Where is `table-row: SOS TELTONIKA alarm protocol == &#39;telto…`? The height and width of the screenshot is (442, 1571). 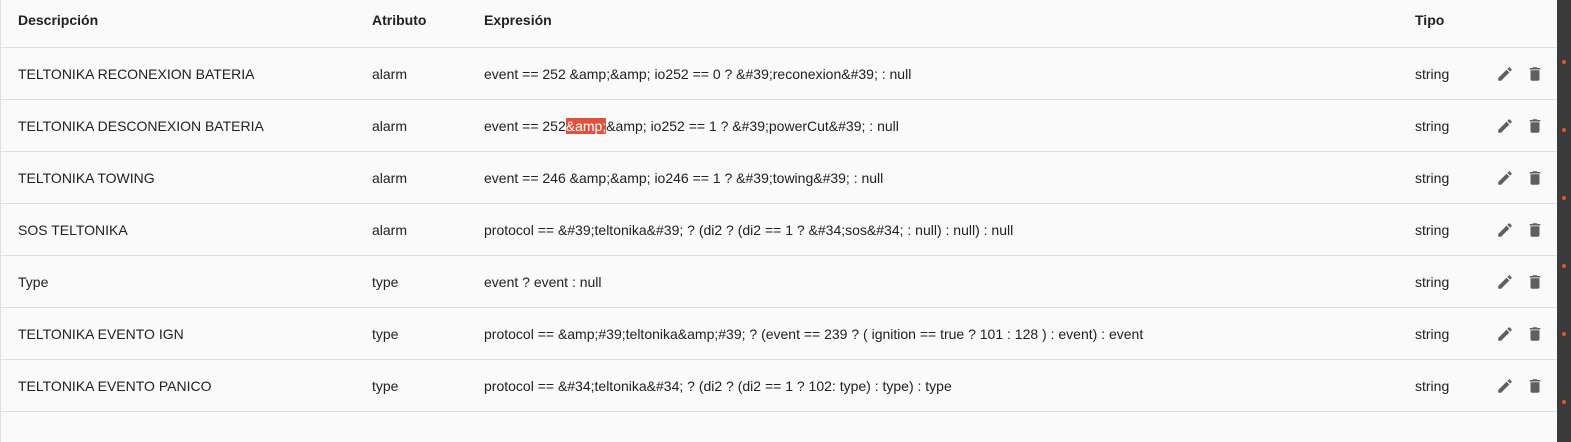 table-row: SOS TELTONIKA alarm protocol == &#39;telto… is located at coordinates (779, 230).